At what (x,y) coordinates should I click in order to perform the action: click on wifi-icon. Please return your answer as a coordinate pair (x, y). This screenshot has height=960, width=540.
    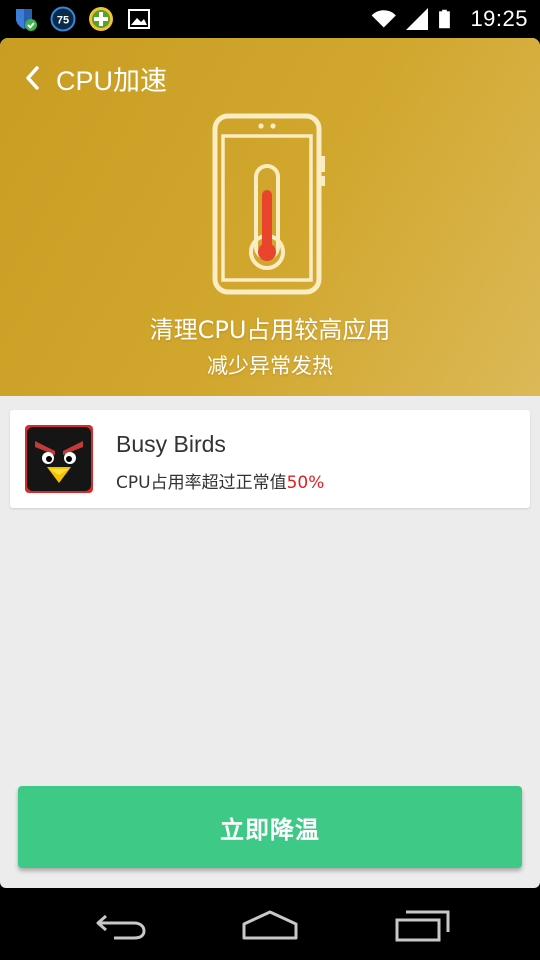
    Looking at the image, I should click on (384, 19).